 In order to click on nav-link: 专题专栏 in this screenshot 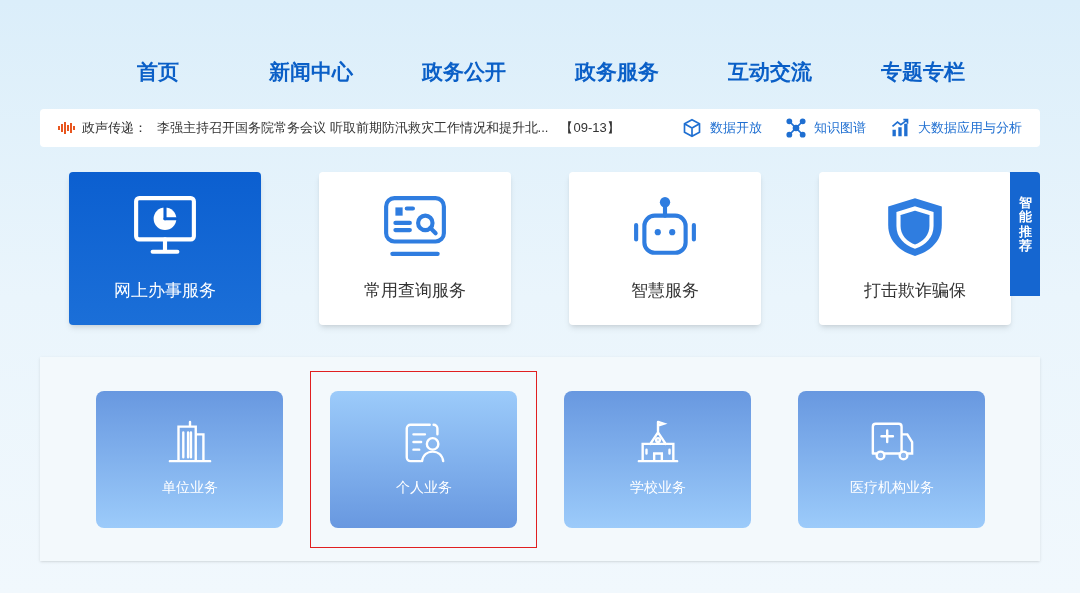, I will do `click(922, 72)`.